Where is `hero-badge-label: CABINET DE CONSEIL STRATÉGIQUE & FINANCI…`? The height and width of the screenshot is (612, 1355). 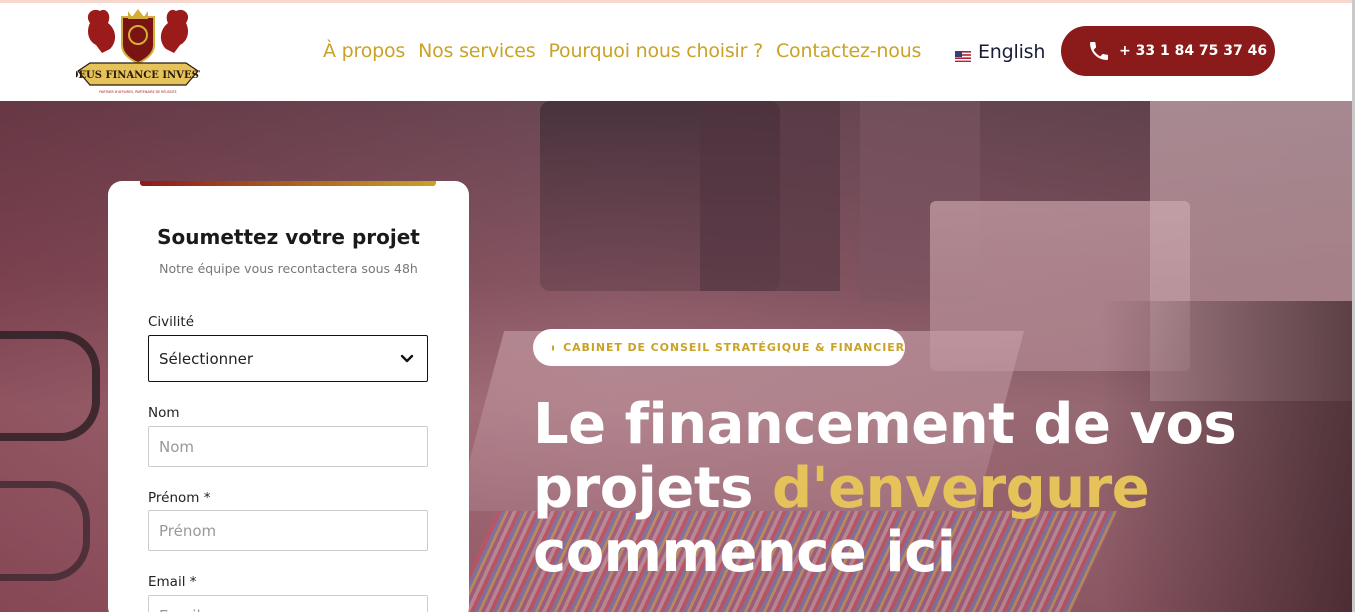
hero-badge-label: CABINET DE CONSEIL STRATÉGIQUE & FINANCI… is located at coordinates (734, 347).